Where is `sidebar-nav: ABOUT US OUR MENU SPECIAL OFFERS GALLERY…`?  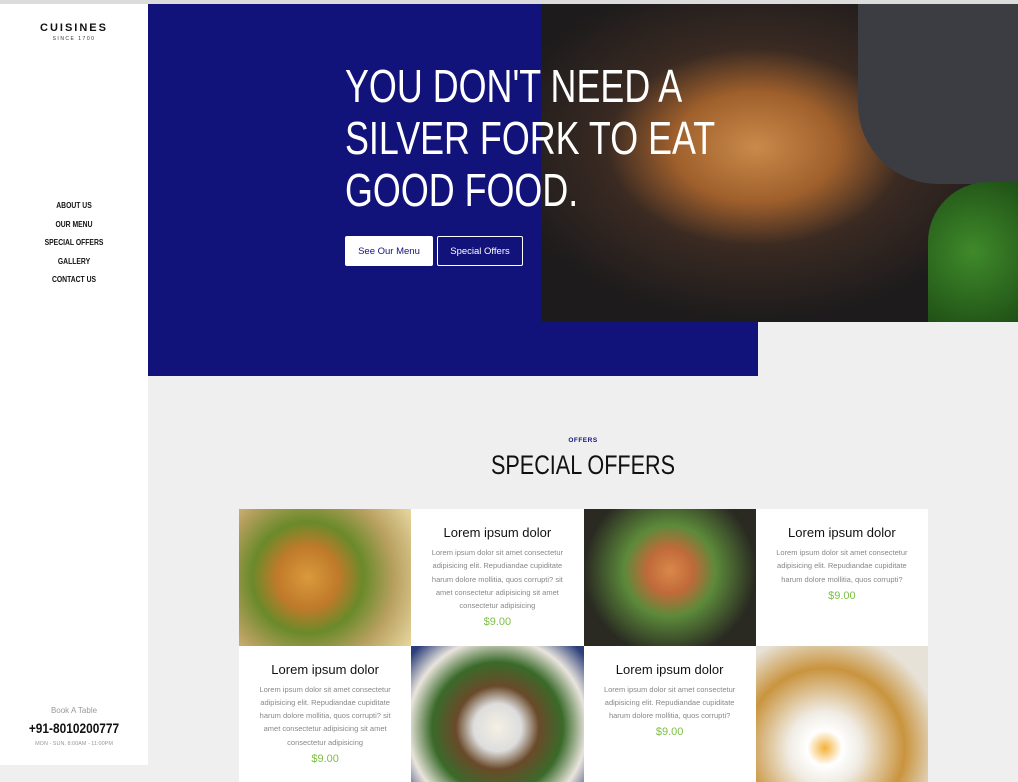
sidebar-nav: ABOUT US OUR MENU SPECIAL OFFERS GALLERY… is located at coordinates (74, 243).